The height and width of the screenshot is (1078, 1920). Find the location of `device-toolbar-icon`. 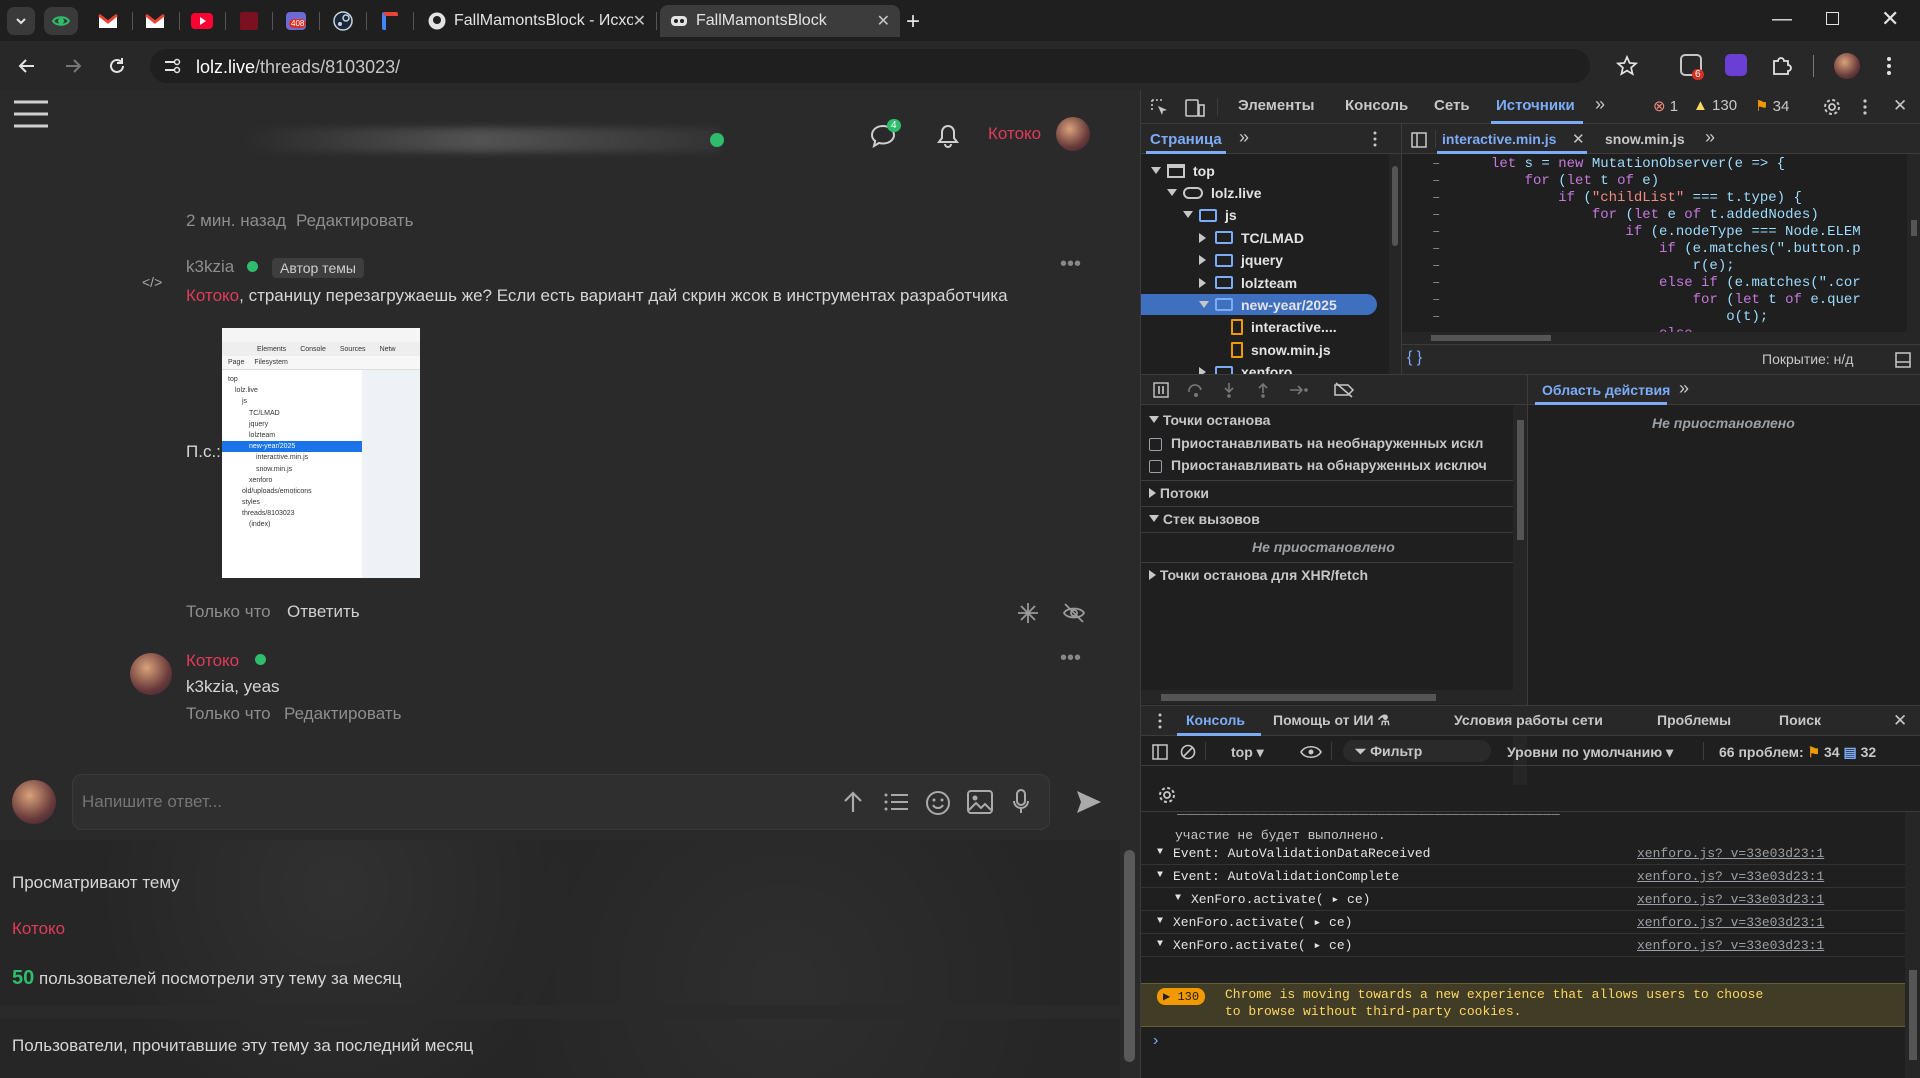

device-toolbar-icon is located at coordinates (1195, 108).